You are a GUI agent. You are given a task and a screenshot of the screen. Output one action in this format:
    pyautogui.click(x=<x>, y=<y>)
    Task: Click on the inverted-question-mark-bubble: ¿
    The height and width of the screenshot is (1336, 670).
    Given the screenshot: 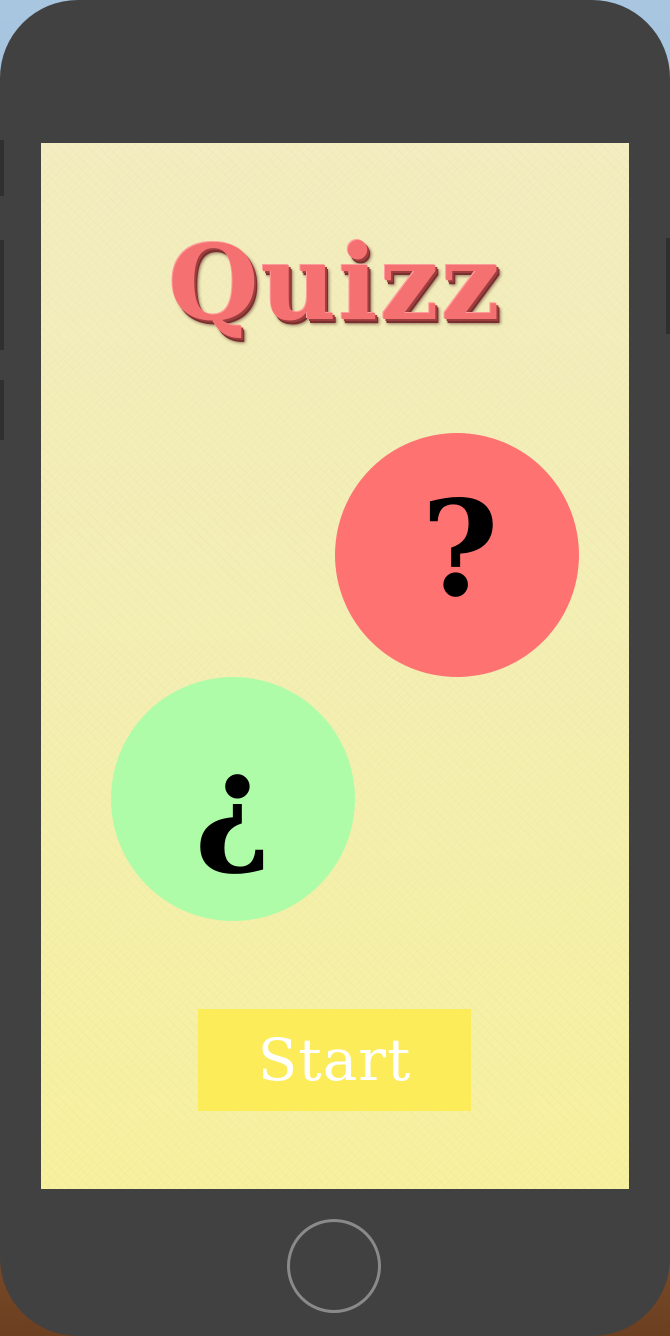 What is the action you would take?
    pyautogui.click(x=233, y=799)
    